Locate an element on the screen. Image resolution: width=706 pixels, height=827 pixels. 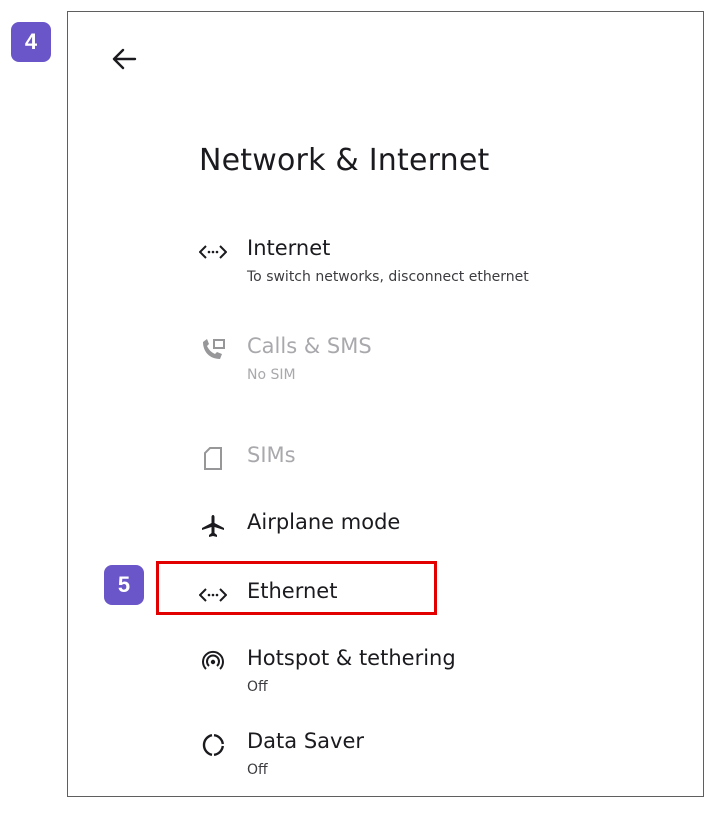
back-arrow-icon is located at coordinates (124, 59).